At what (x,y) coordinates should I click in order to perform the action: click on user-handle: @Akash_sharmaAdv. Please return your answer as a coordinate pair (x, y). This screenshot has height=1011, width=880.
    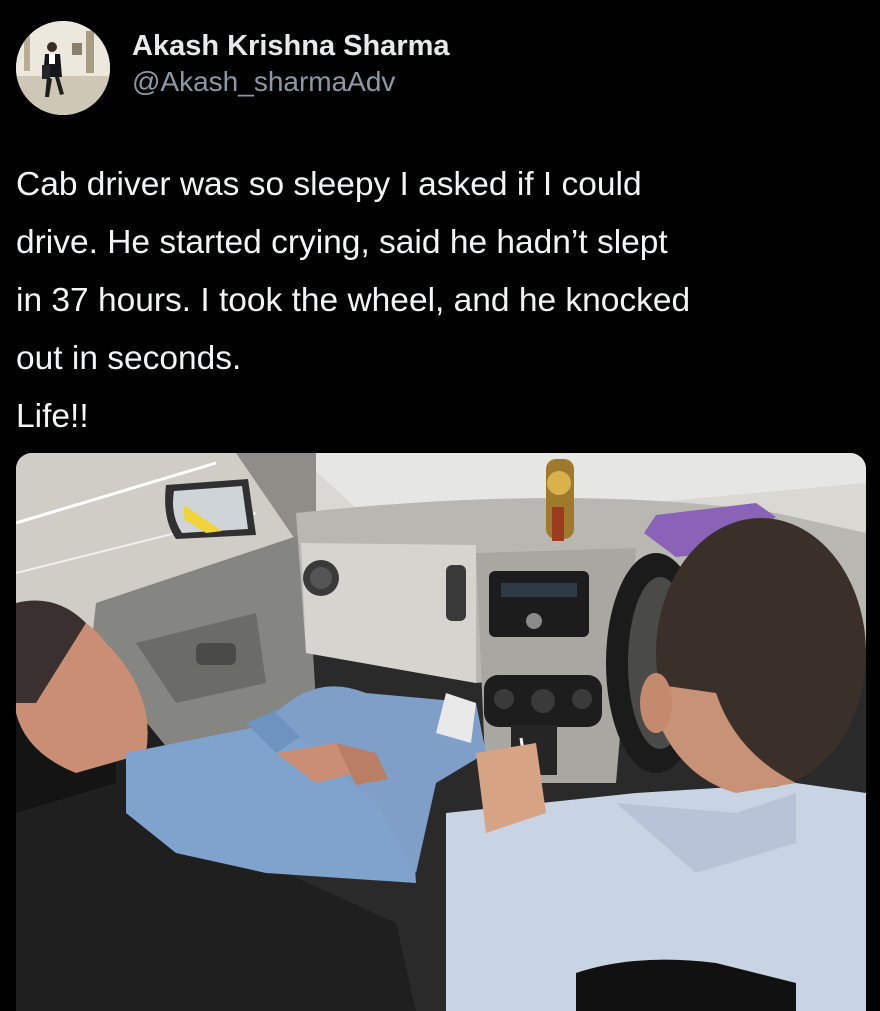
    Looking at the image, I should click on (291, 82).